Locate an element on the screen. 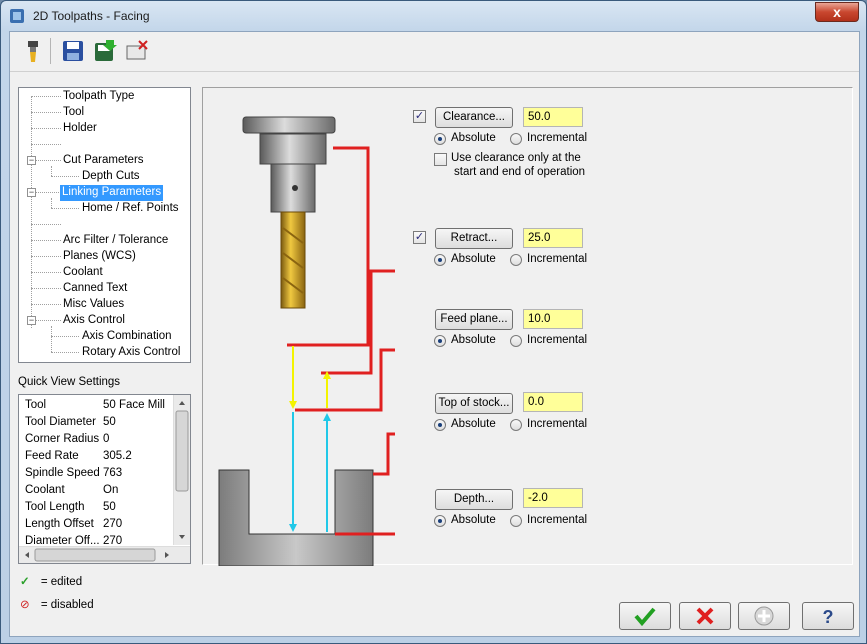 The height and width of the screenshot is (644, 867). ok-icon is located at coordinates (645, 617).